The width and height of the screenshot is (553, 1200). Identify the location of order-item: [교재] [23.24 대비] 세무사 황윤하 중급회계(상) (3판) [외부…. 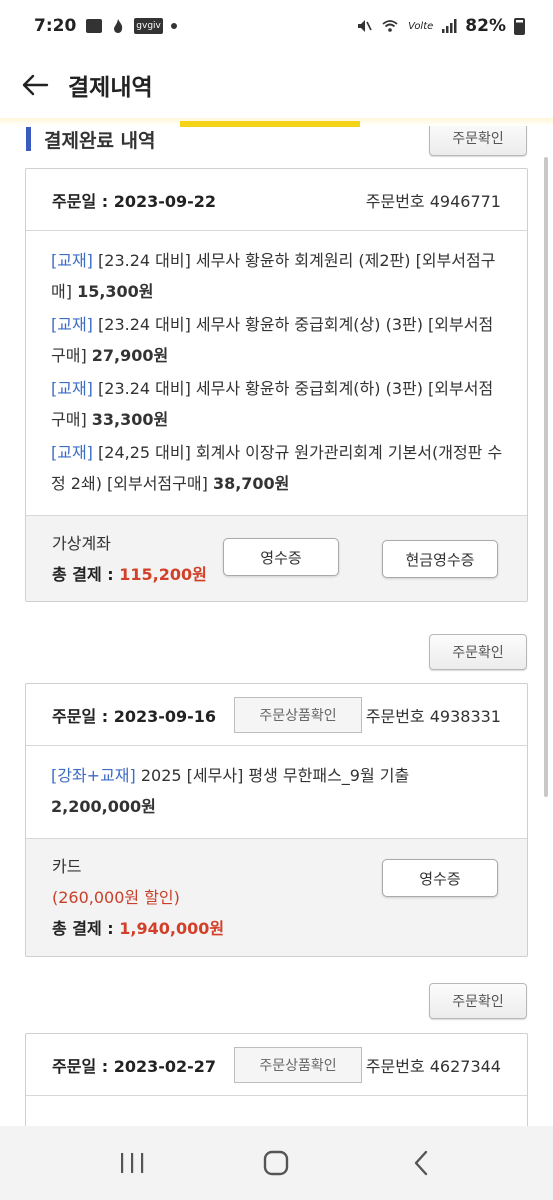
(277, 340).